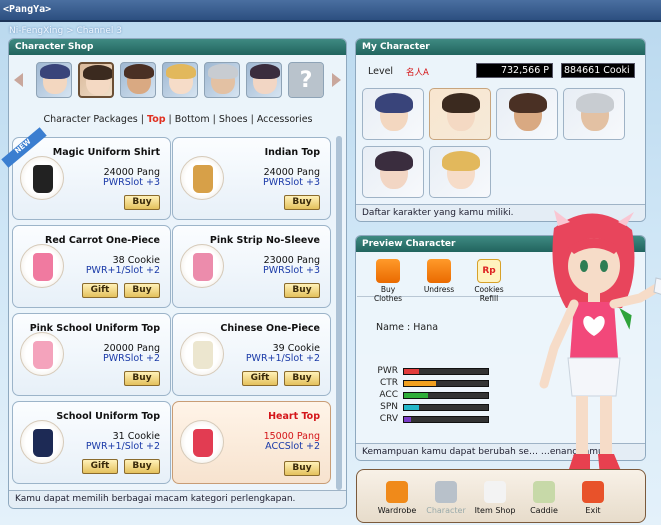 The image size is (661, 525). Describe the element at coordinates (446, 371) in the screenshot. I see `stat-bar-pwr` at that location.